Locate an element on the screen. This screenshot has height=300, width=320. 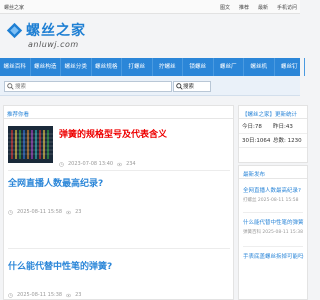
latest-item: 全网直播人数最高纪录? 打螺丝 2025-08-11 15:58 is located at coordinates (272, 194).